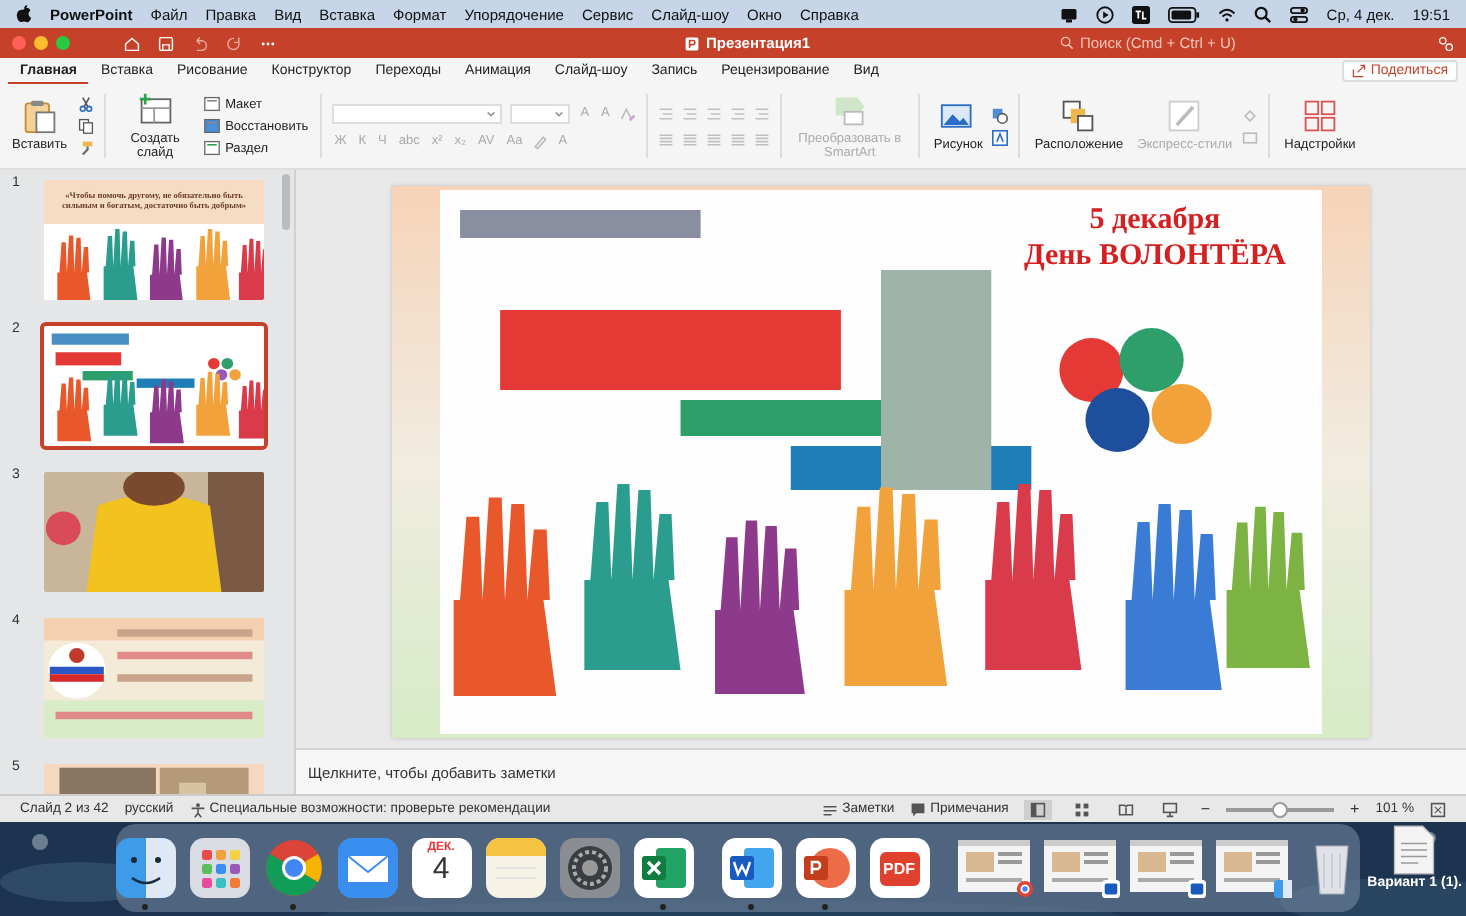 Image resolution: width=1466 pixels, height=916 pixels. Describe the element at coordinates (1227, 14) in the screenshot. I see `wifi-icon` at that location.